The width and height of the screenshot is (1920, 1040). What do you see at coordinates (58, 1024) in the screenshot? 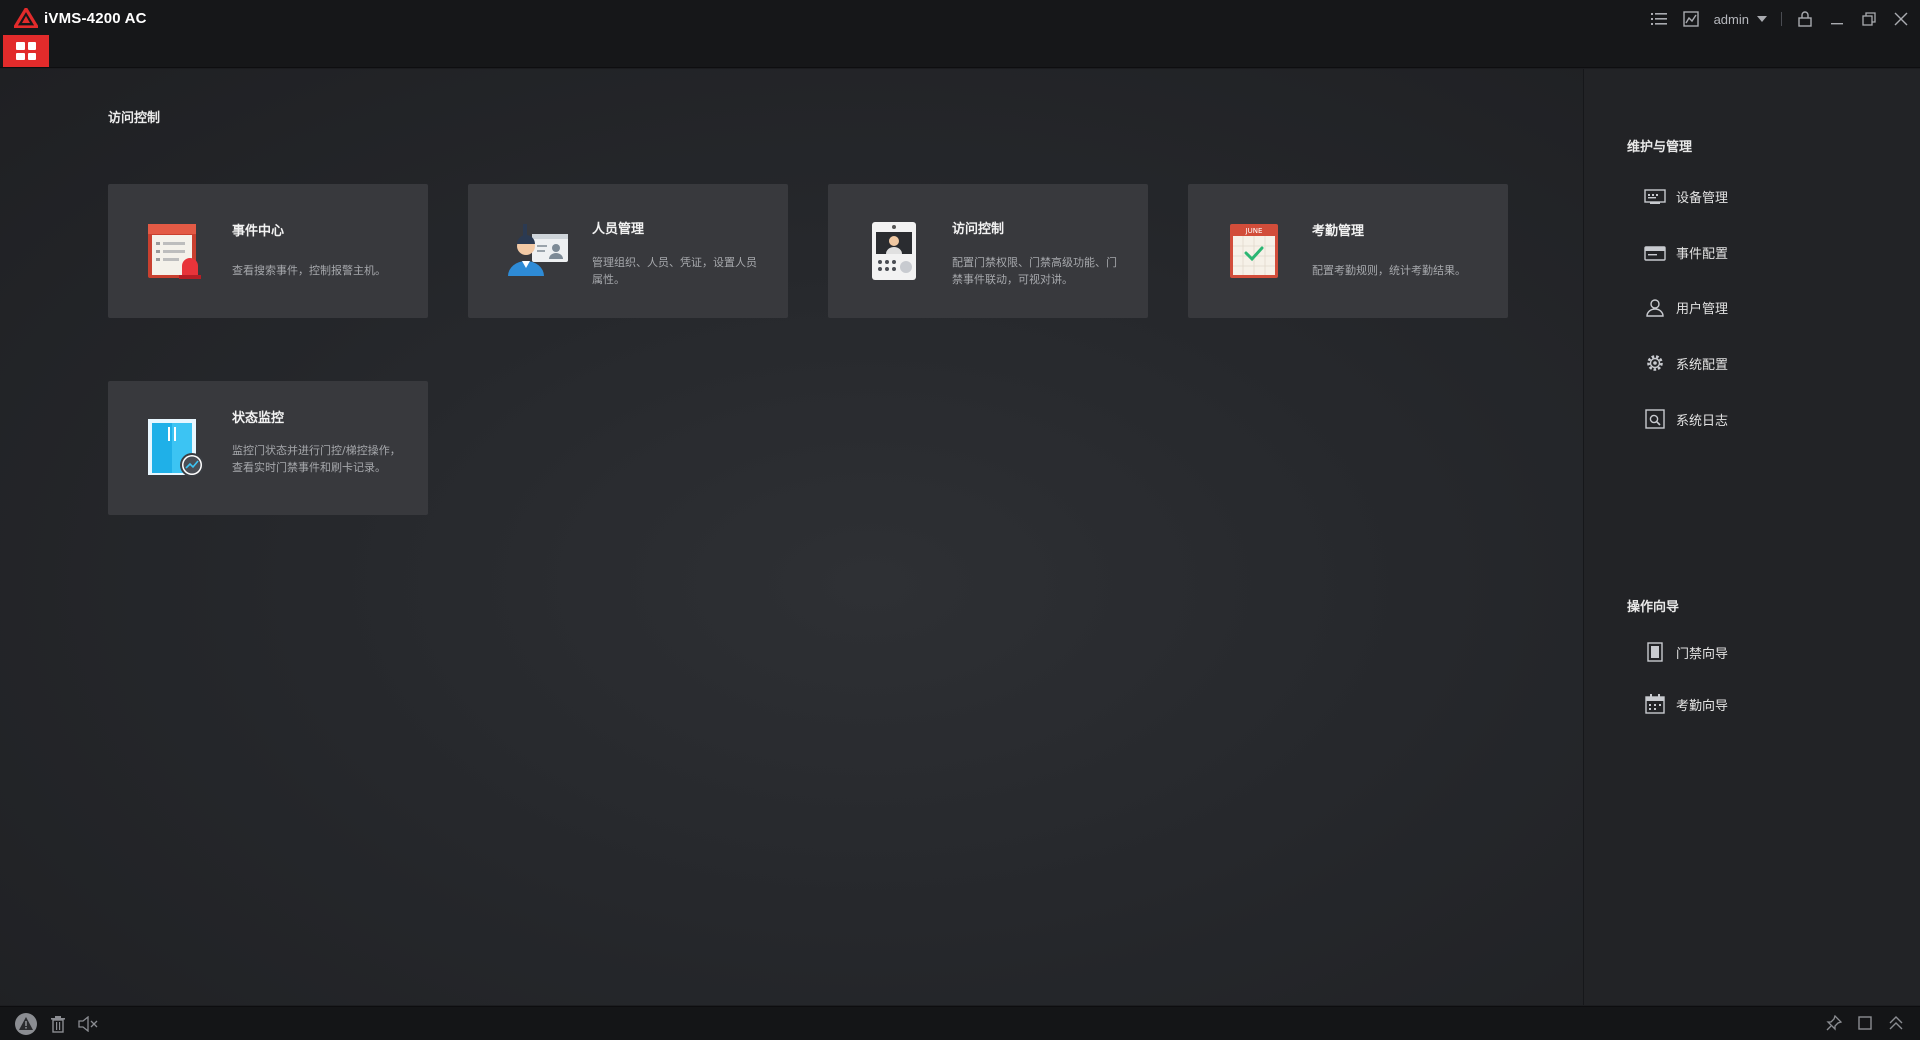
I see `trash-icon` at bounding box center [58, 1024].